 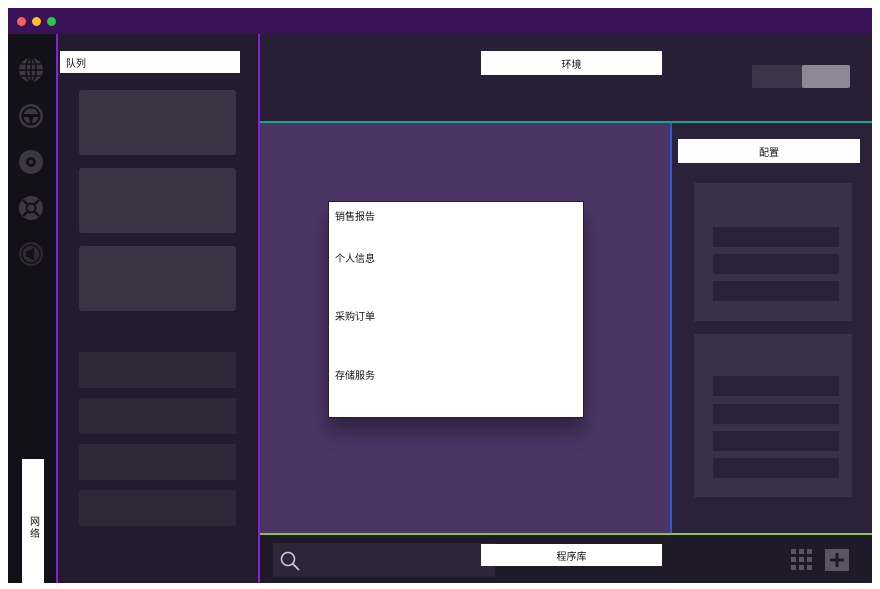 What do you see at coordinates (355, 257) in the screenshot?
I see `menu-item-personal-info: 个人信息` at bounding box center [355, 257].